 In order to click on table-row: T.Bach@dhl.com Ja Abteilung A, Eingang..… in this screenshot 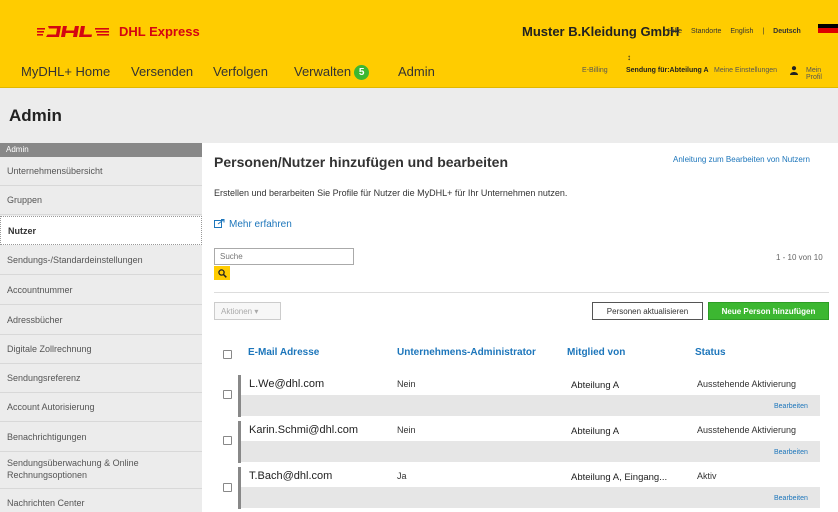, I will do `click(529, 488)`.